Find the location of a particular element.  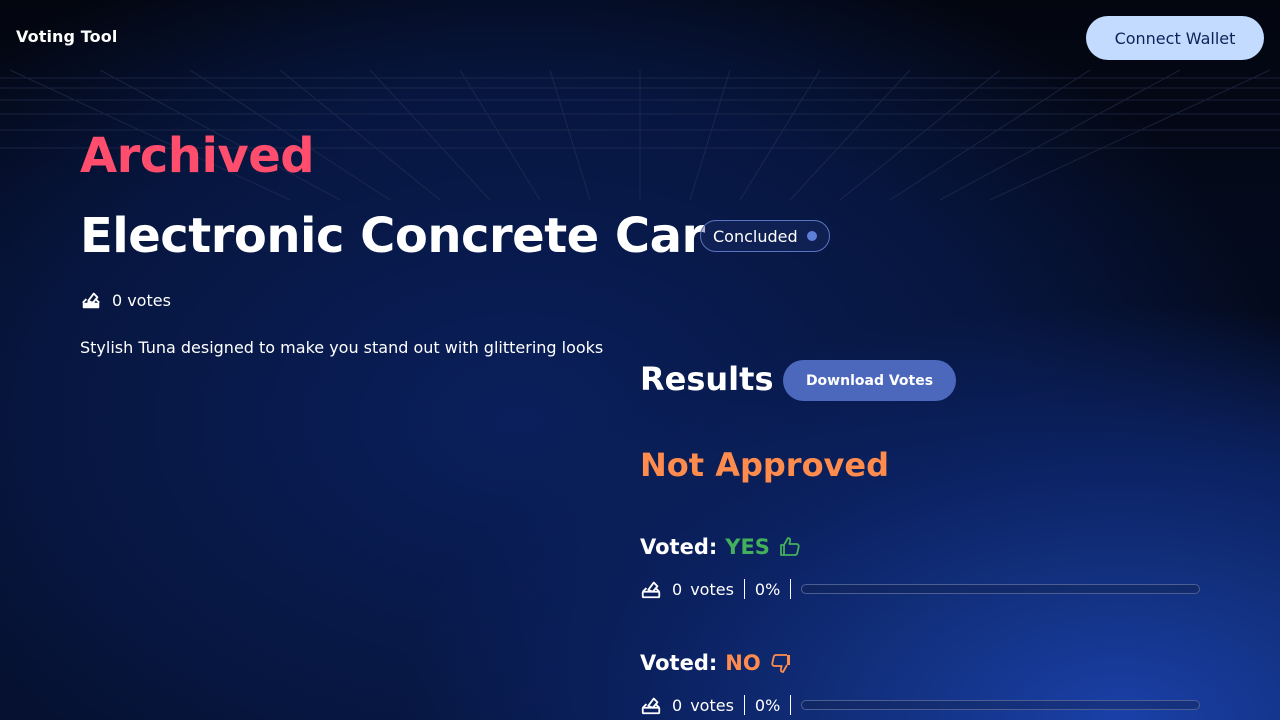

thumbs-up-icon is located at coordinates (790, 546).